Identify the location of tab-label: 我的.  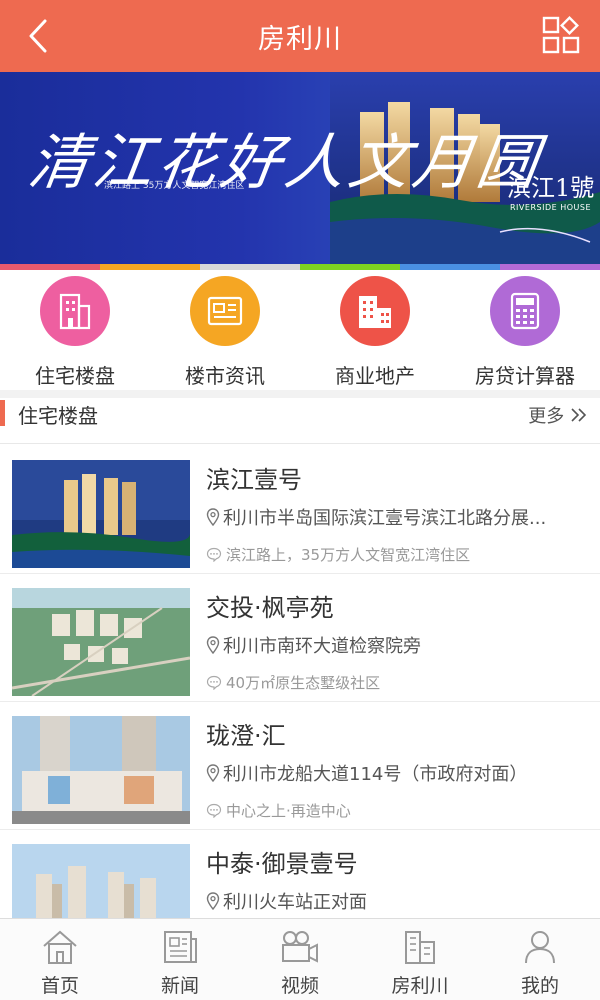
(539, 986).